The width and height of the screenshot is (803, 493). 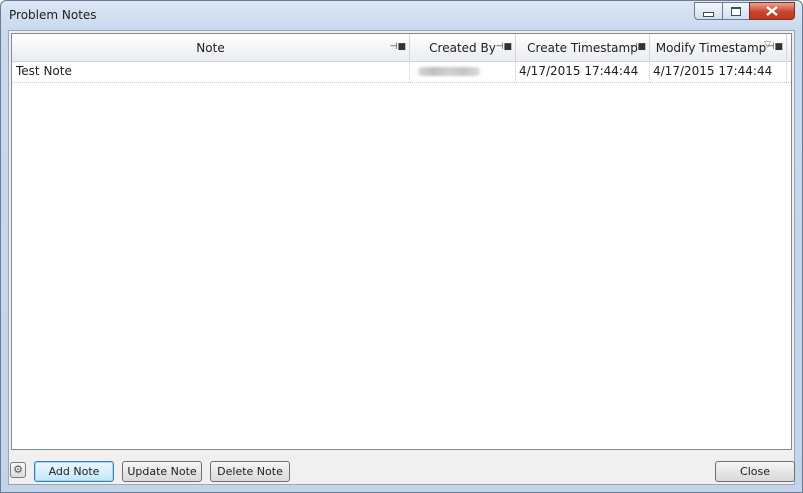 What do you see at coordinates (250, 471) in the screenshot?
I see `delete-note-button: Delete Note` at bounding box center [250, 471].